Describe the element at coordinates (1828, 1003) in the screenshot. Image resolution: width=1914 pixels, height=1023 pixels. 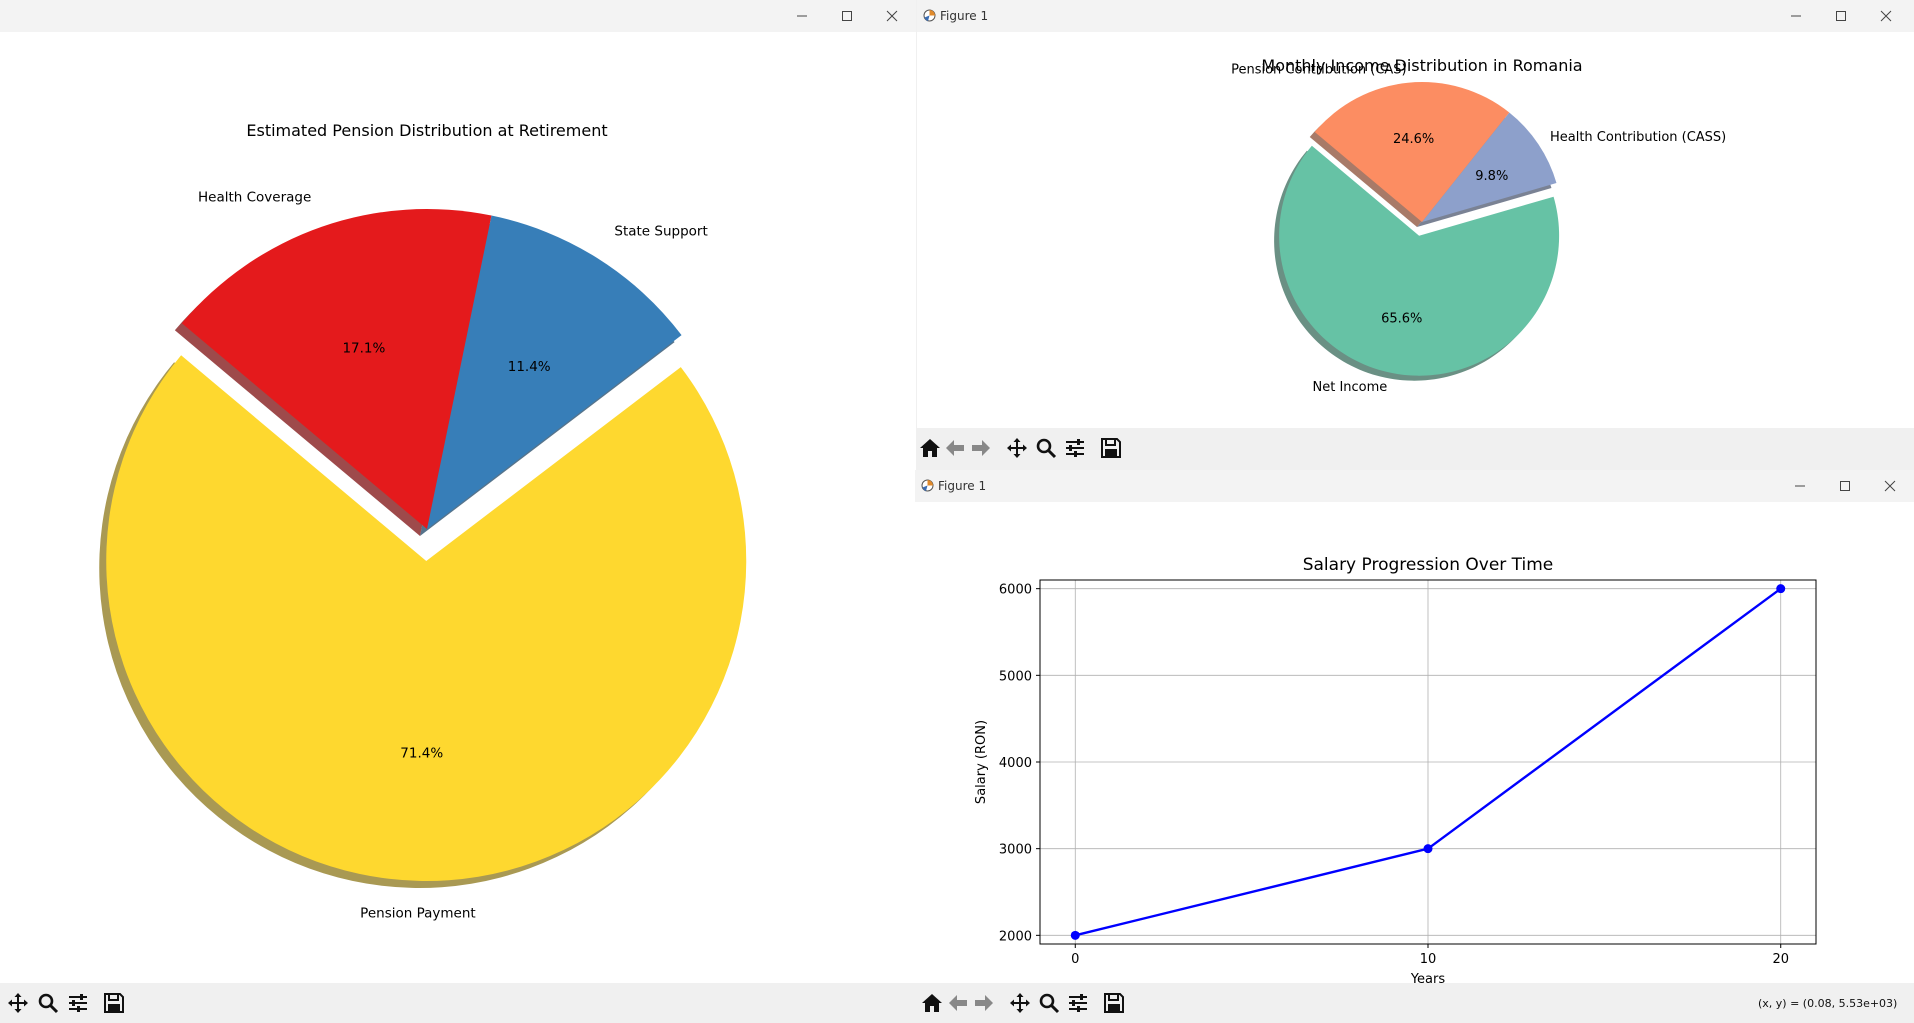
I see `cursor-coordinates: (x, y) = (0.08, 5.53e+03)` at that location.